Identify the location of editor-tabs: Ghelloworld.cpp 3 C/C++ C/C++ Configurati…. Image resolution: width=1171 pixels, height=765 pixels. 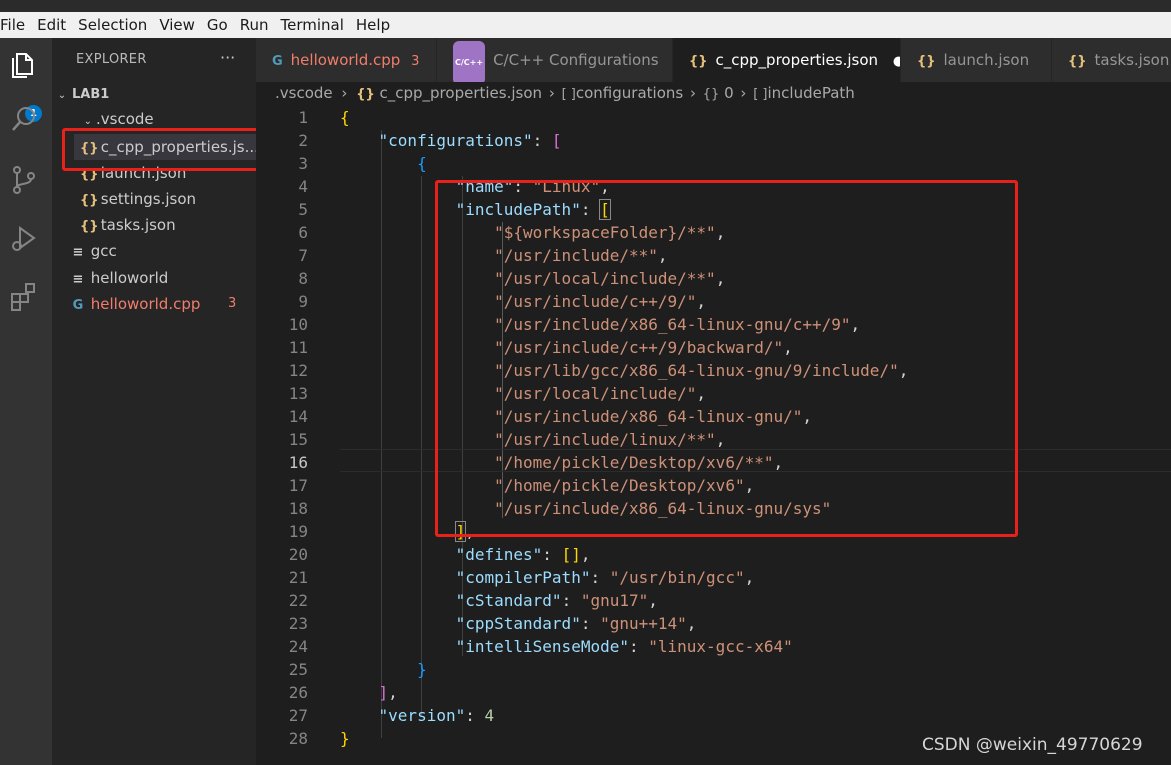
(713, 60).